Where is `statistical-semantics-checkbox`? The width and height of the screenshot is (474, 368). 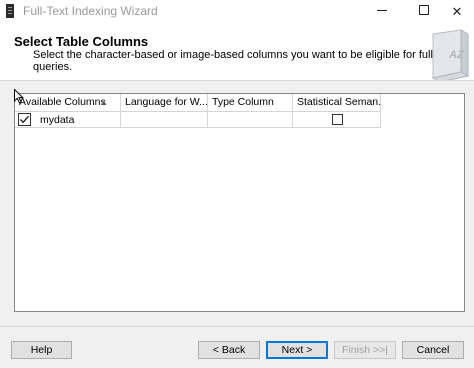 statistical-semantics-checkbox is located at coordinates (337, 119).